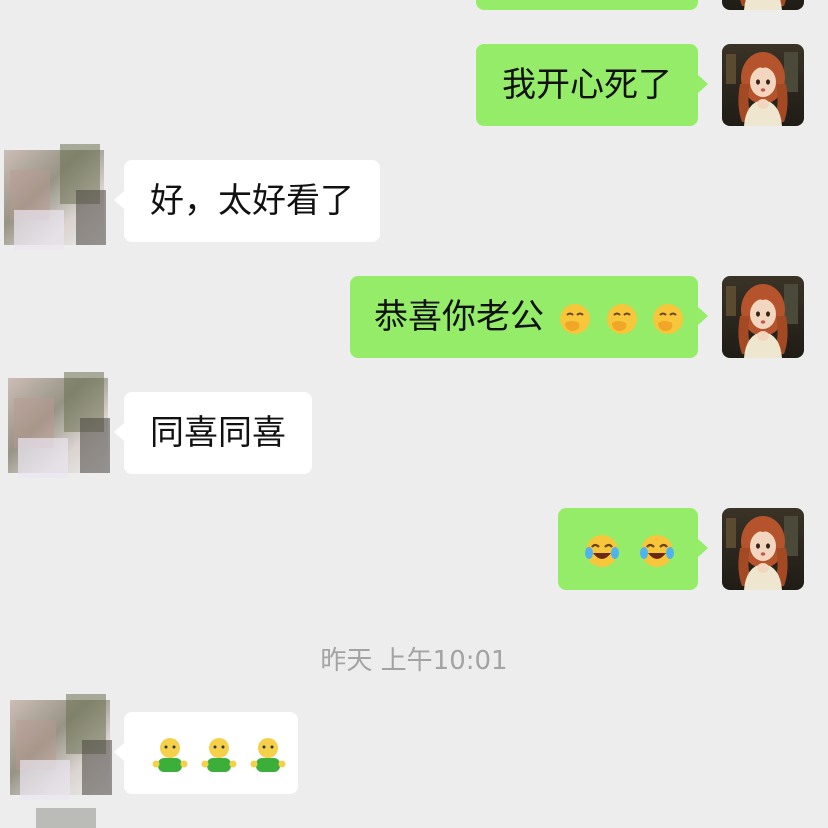 This screenshot has width=828, height=828. Describe the element at coordinates (587, 85) in the screenshot. I see `message-text: 我开心死了` at that location.